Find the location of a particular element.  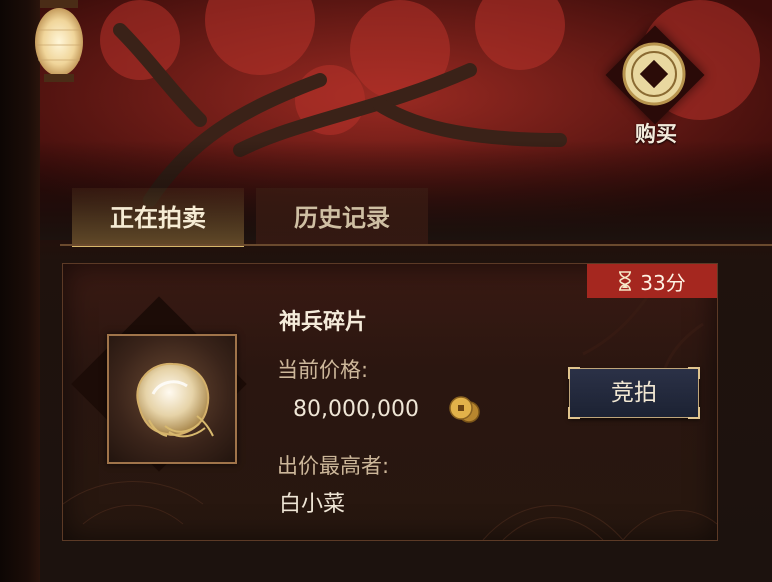

left-pillar is located at coordinates (20, 291).